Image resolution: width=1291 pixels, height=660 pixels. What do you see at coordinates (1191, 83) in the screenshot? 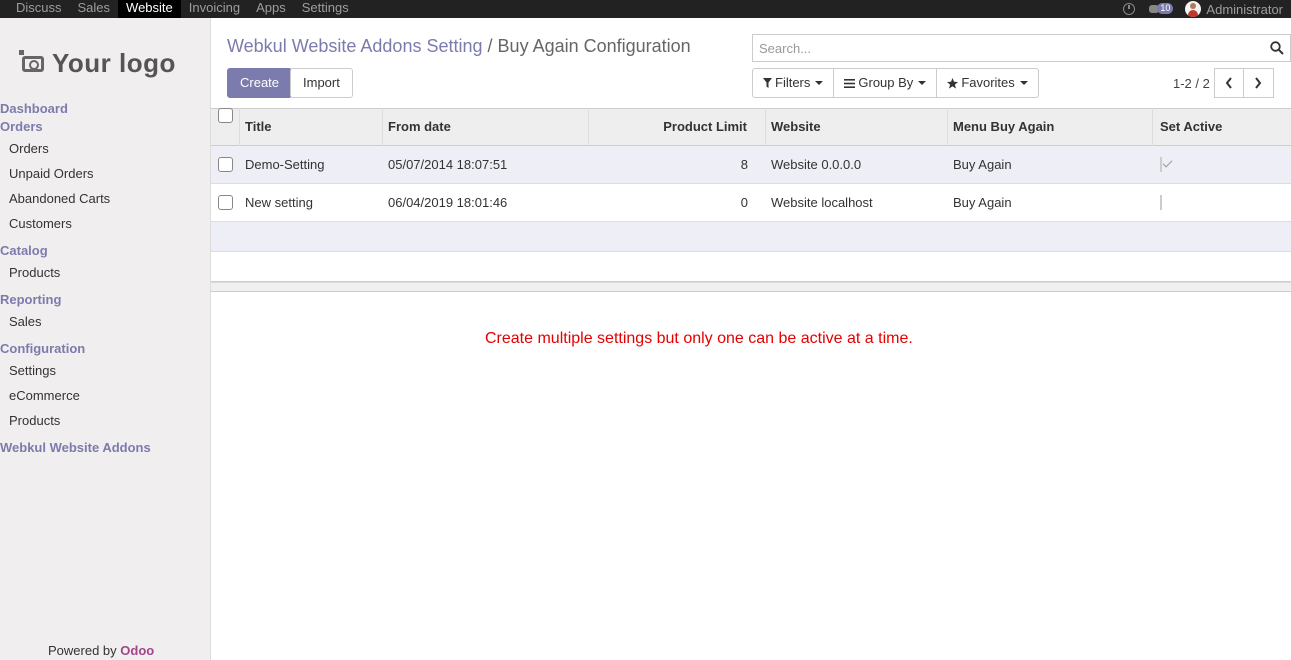
I see `pager-value: 1-2 / 2` at bounding box center [1191, 83].